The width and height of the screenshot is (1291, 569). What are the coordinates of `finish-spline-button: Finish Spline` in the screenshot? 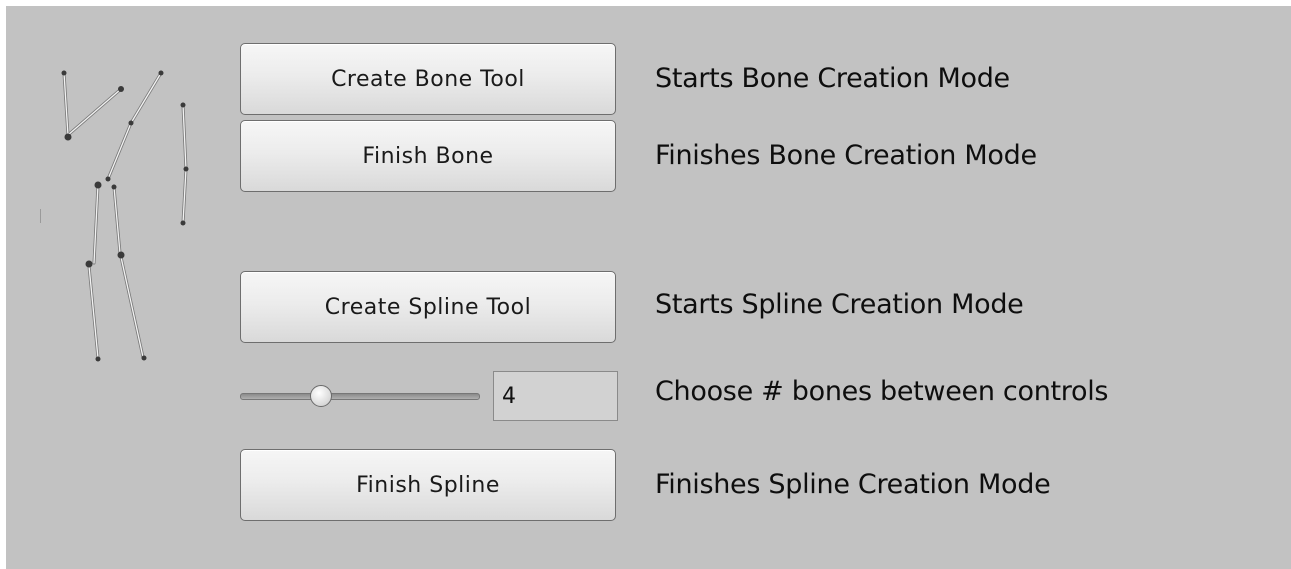 It's located at (428, 485).